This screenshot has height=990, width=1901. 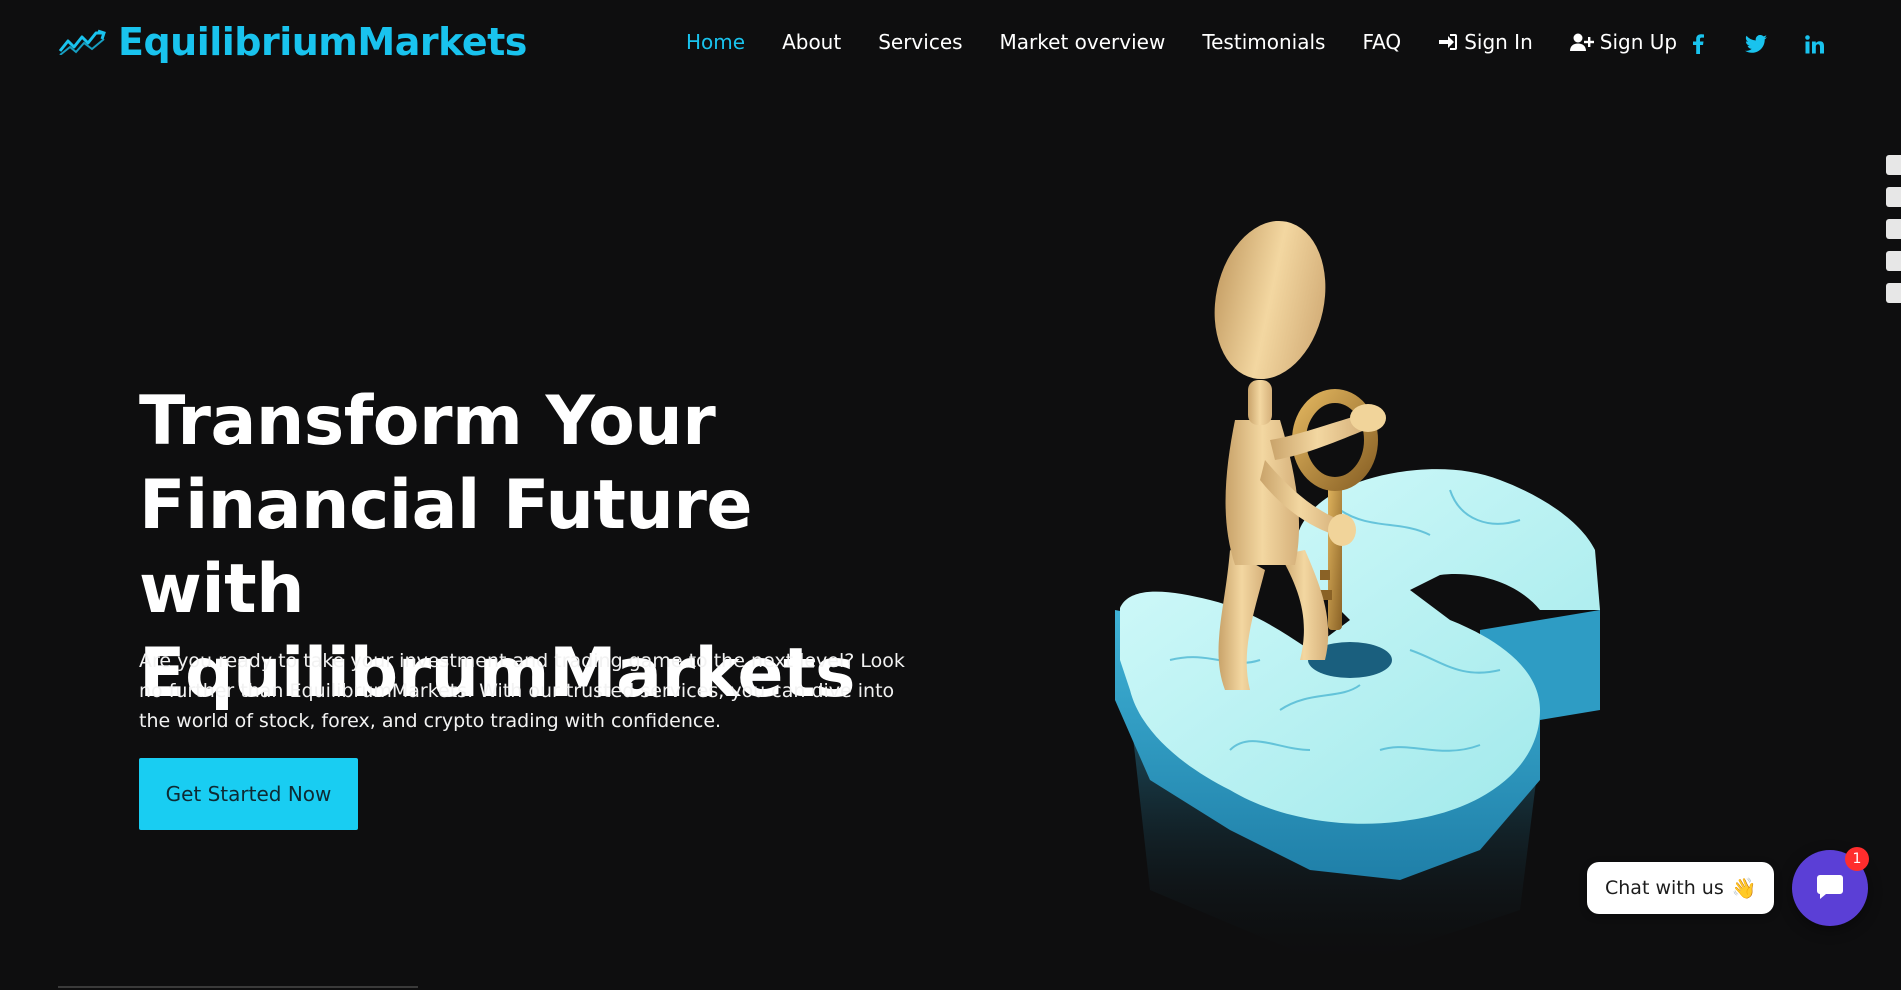 I want to click on brand-logo-link: EquilibriumMarkets, so click(x=292, y=42).